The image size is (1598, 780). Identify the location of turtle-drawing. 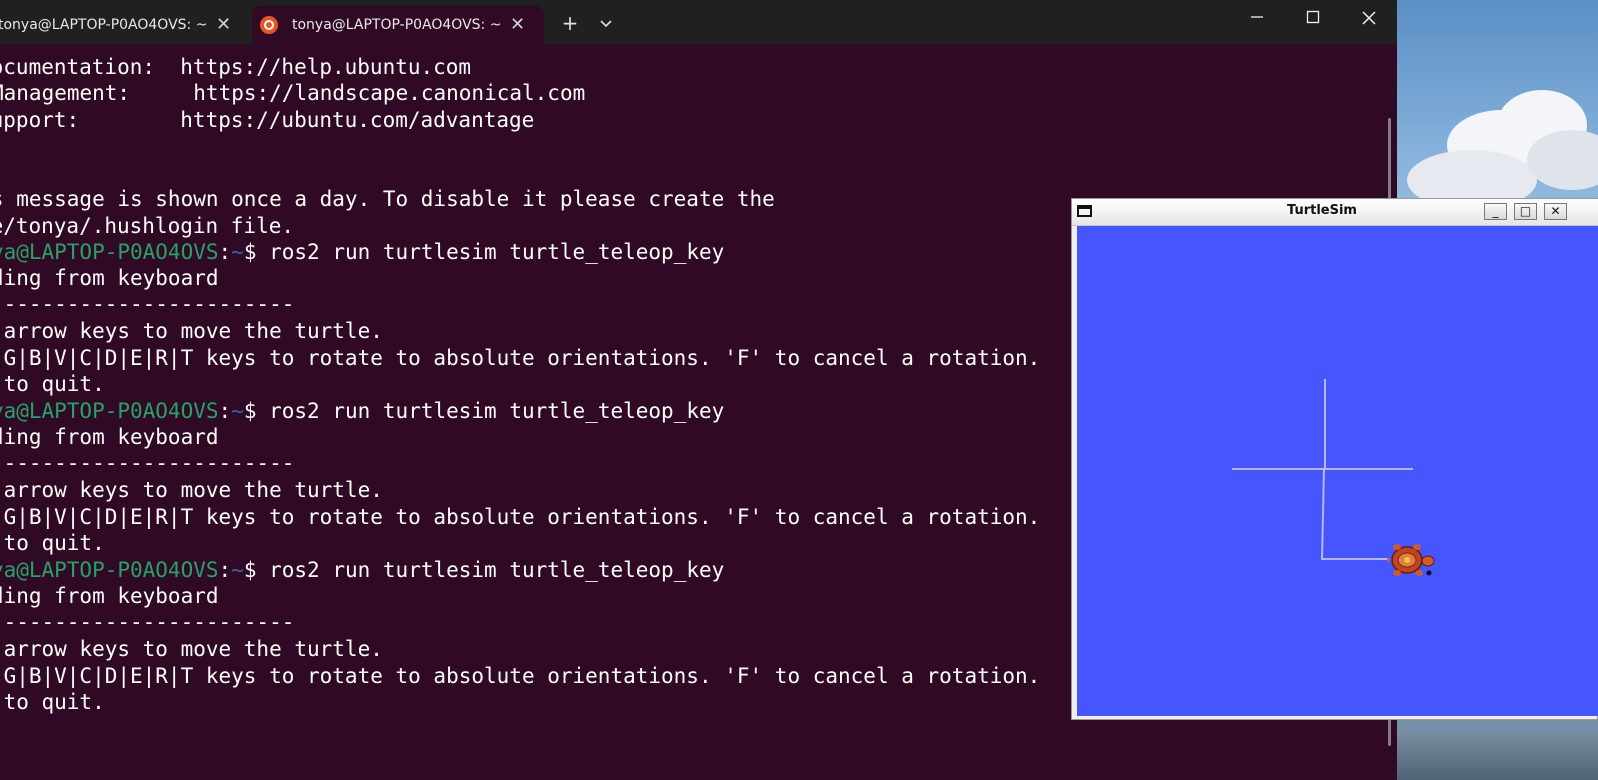
(1333, 477).